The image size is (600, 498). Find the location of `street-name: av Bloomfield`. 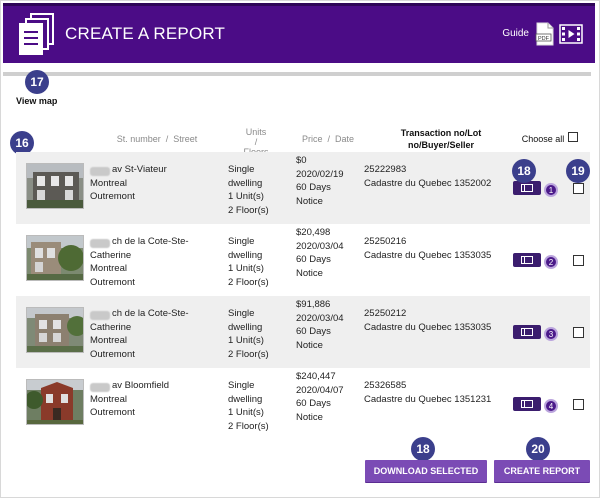

street-name: av Bloomfield is located at coordinates (141, 385).